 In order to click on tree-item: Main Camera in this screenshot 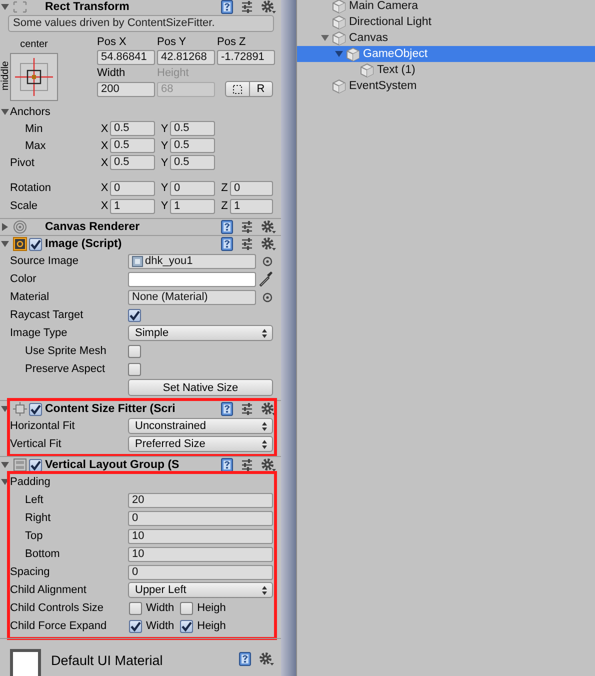, I will do `click(446, 7)`.